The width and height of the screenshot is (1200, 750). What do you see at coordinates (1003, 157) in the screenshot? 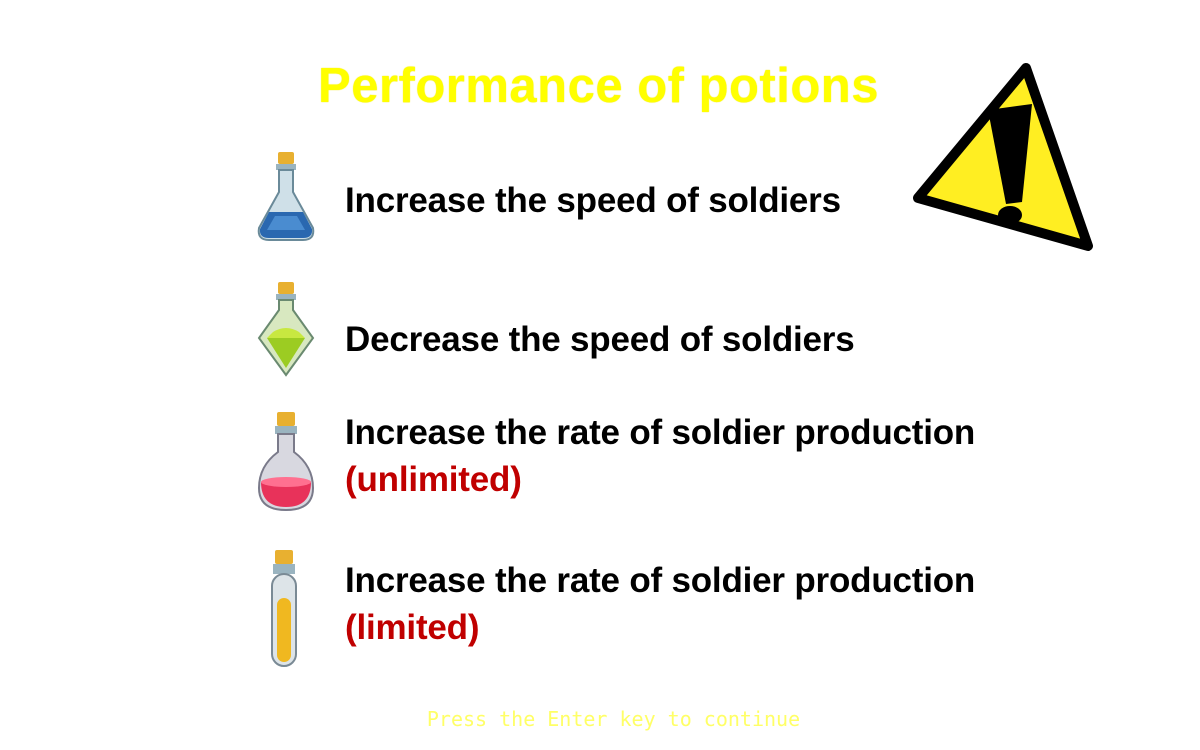
I see `warning-triangle-icon` at bounding box center [1003, 157].